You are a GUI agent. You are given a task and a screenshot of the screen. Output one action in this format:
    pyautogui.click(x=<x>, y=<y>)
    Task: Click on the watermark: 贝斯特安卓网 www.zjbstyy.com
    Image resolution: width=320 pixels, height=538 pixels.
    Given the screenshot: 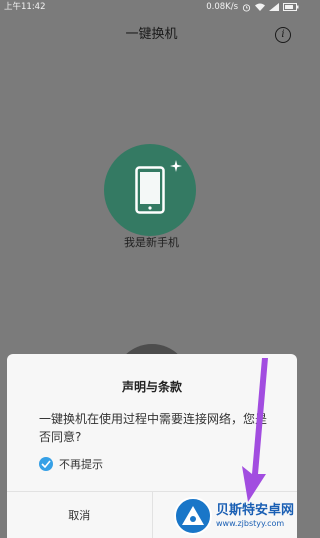 What is the action you would take?
    pyautogui.click(x=238, y=516)
    